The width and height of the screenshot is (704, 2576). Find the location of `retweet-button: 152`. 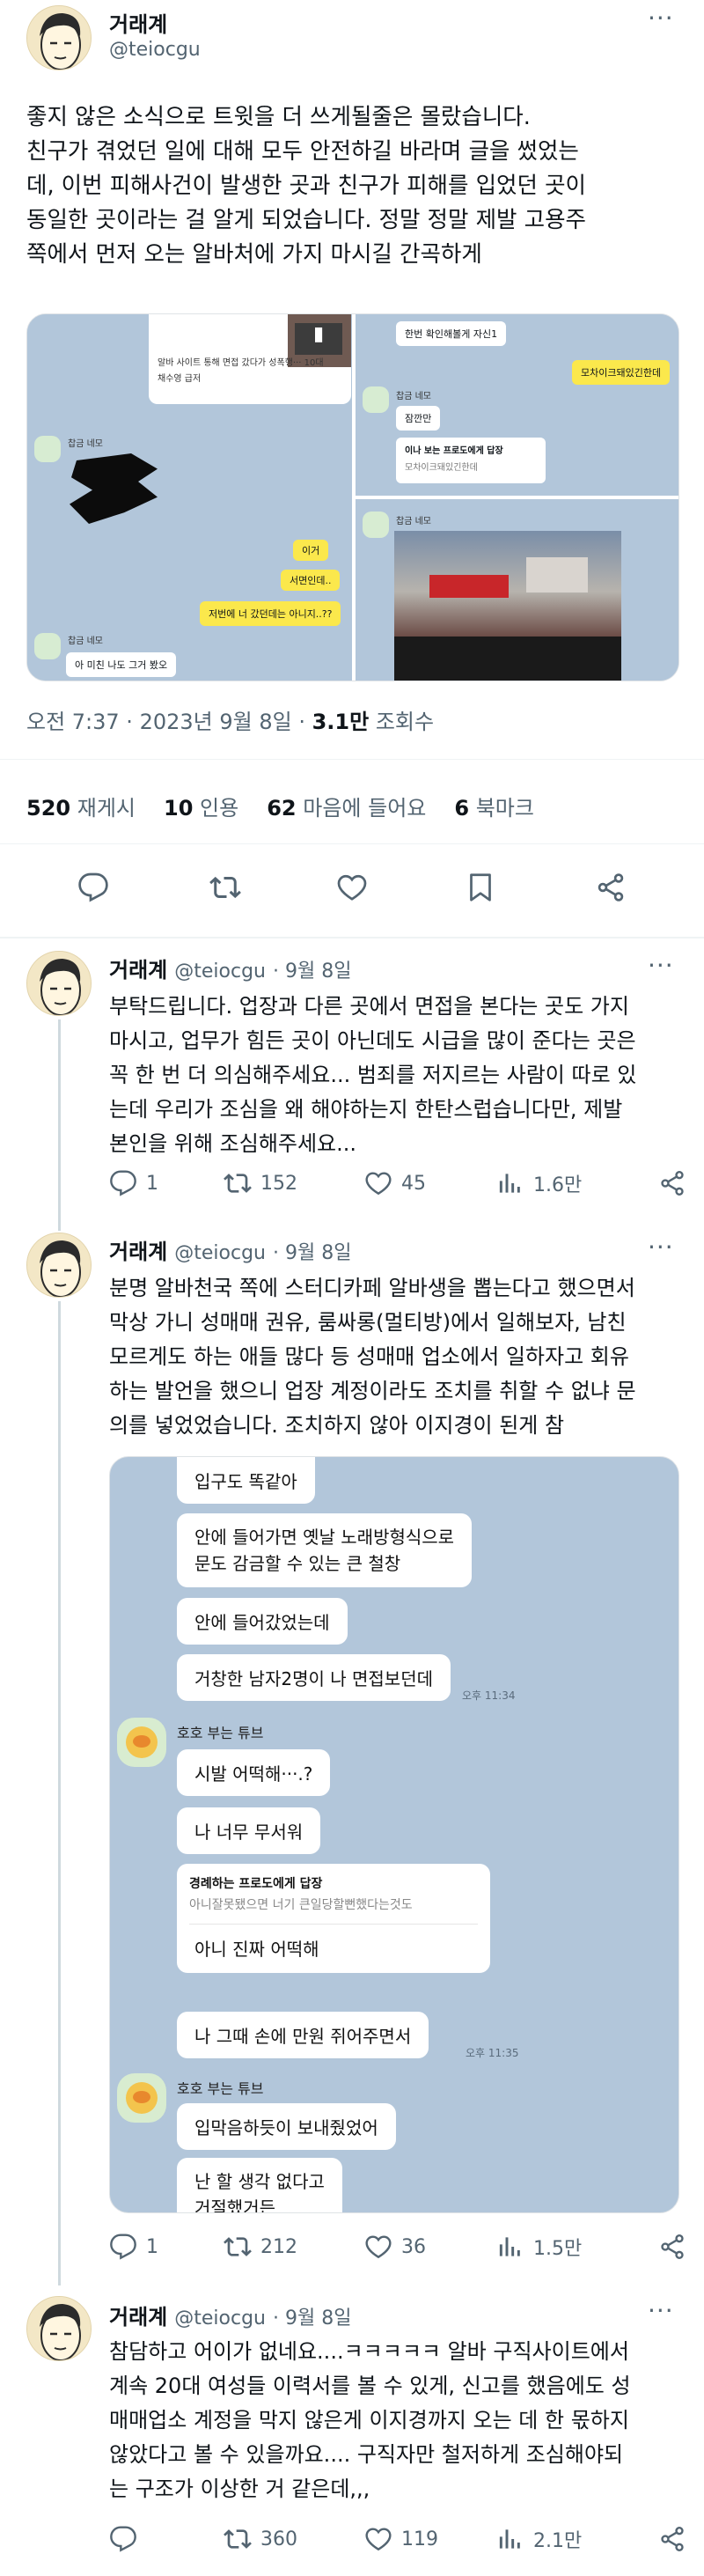

retweet-button: 152 is located at coordinates (261, 1183).